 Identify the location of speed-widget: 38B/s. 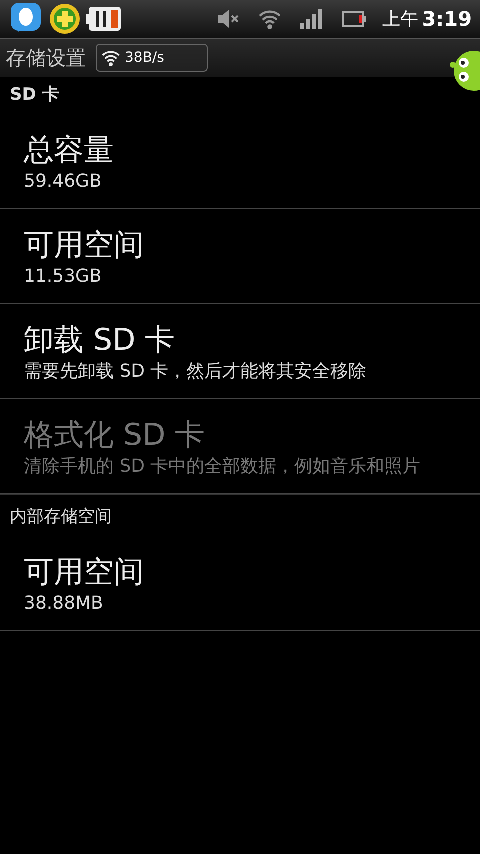
(152, 58).